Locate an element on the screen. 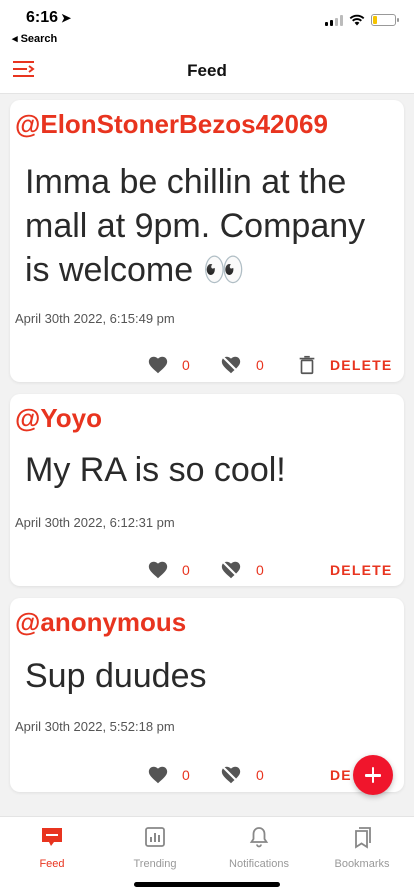 The width and height of the screenshot is (414, 896). app-header: Feed is located at coordinates (207, 71).